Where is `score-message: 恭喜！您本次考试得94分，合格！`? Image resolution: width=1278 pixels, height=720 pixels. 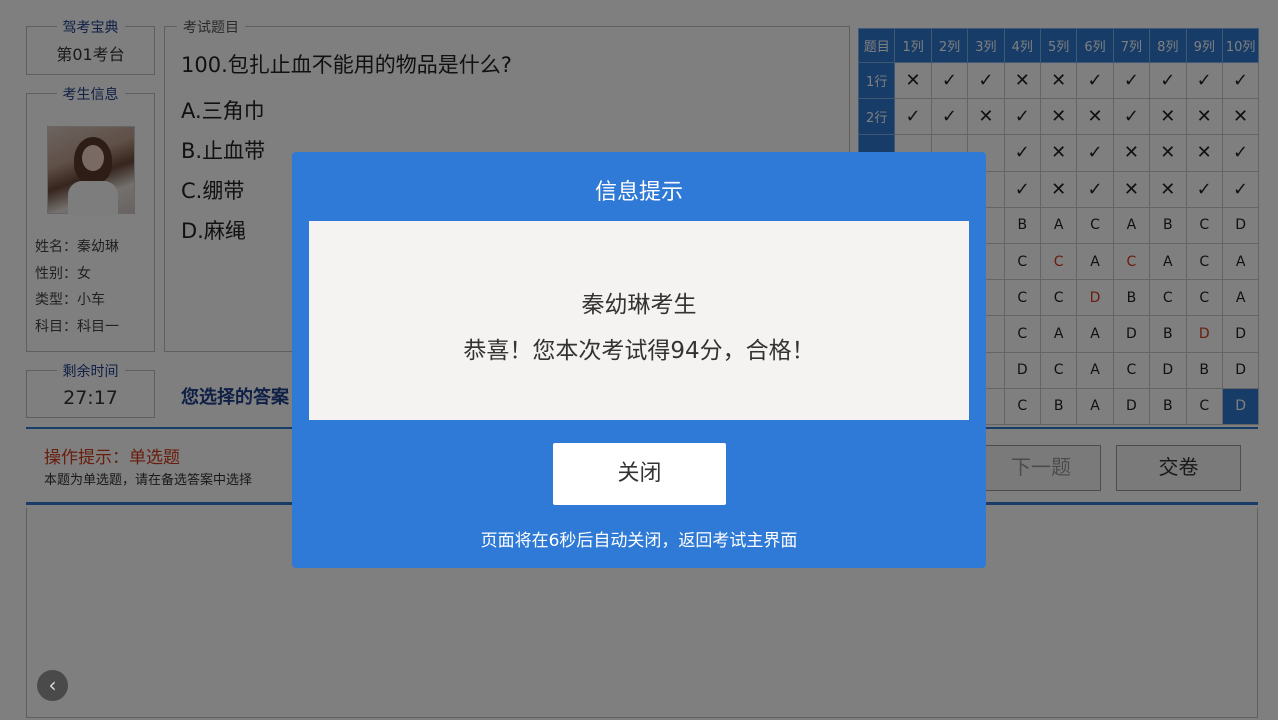 score-message: 恭喜！您本次考试得94分，合格！ is located at coordinates (639, 351).